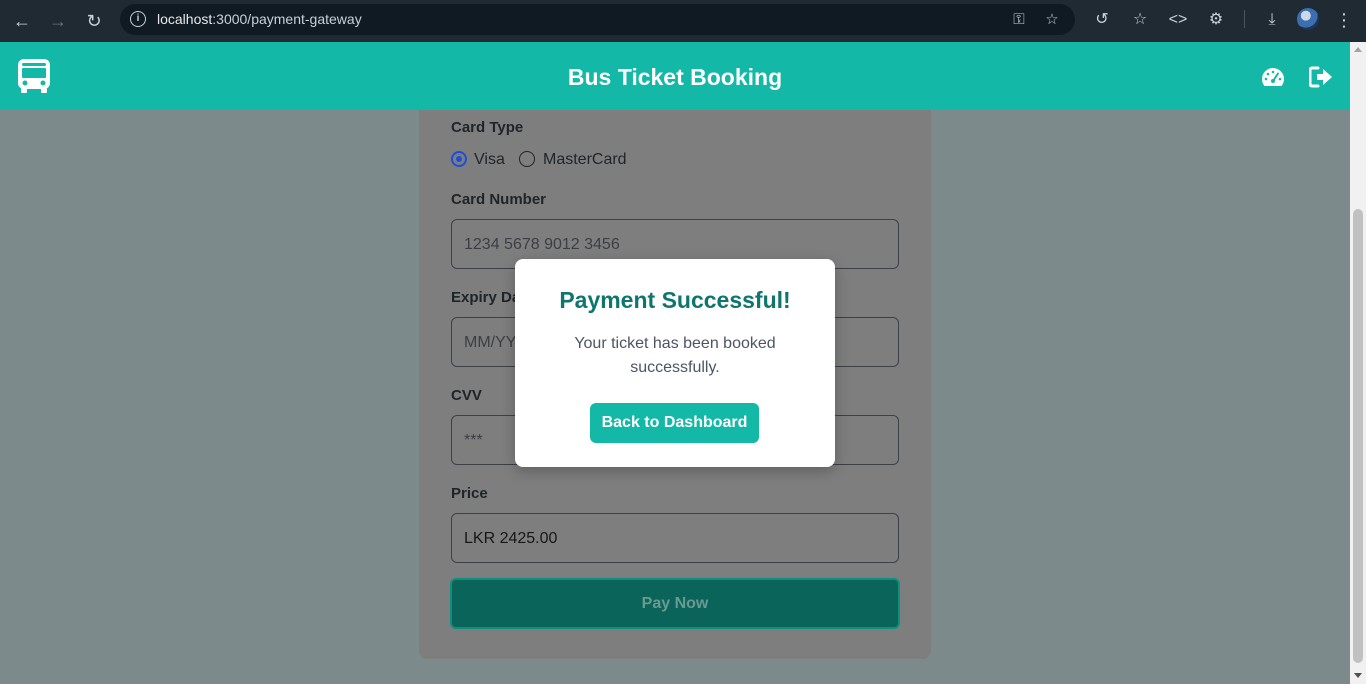 The height and width of the screenshot is (684, 1366). What do you see at coordinates (1140, 20) in the screenshot?
I see `favorites-icon: ☆` at bounding box center [1140, 20].